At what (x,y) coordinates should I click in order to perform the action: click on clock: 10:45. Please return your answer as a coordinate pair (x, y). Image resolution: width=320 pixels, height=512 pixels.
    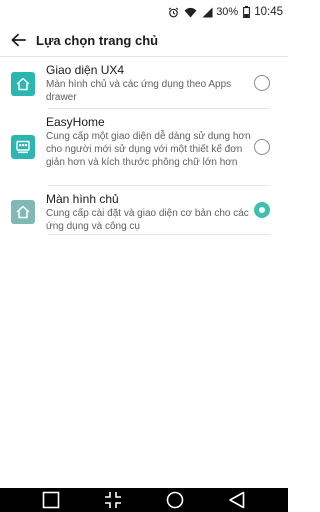
    Looking at the image, I should click on (268, 12).